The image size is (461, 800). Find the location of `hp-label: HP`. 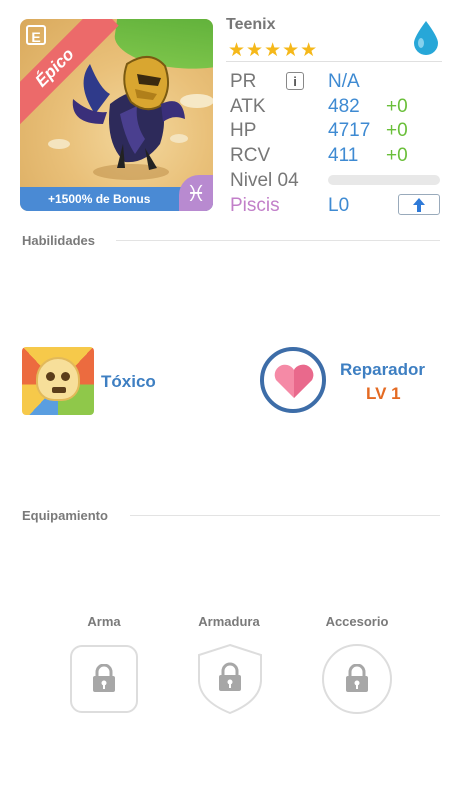

hp-label: HP is located at coordinates (243, 130).